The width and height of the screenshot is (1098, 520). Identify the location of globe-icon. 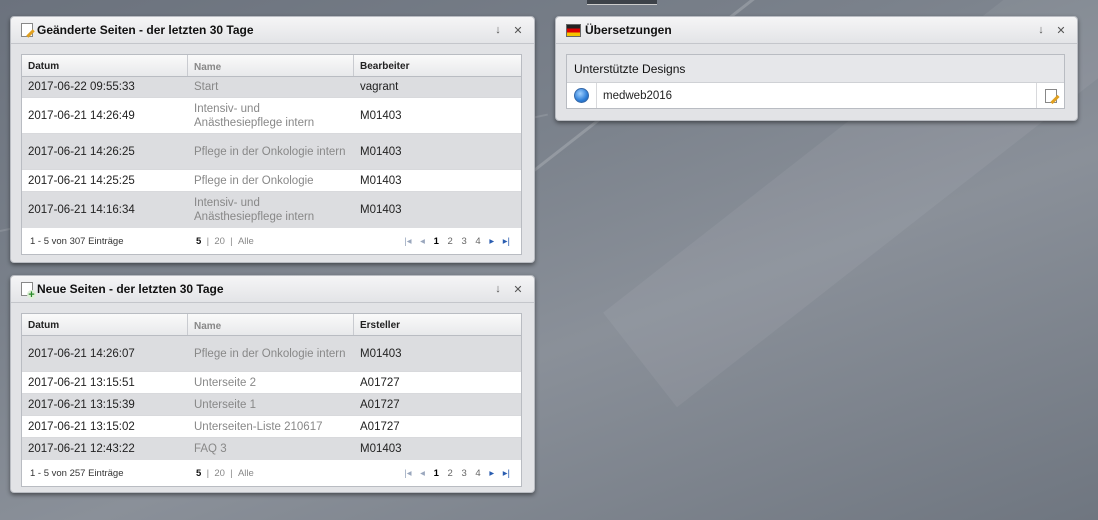
(581, 95).